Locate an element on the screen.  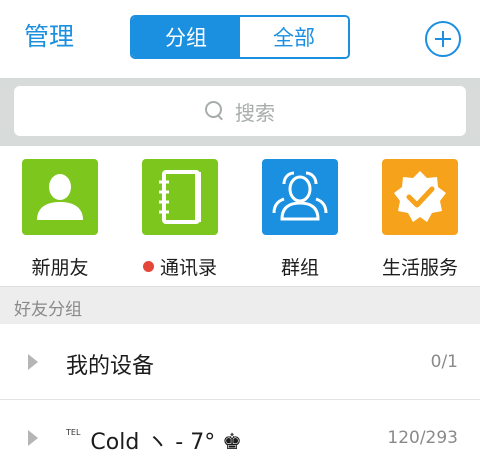
shortcut-label-text: 通讯录 is located at coordinates (188, 268).